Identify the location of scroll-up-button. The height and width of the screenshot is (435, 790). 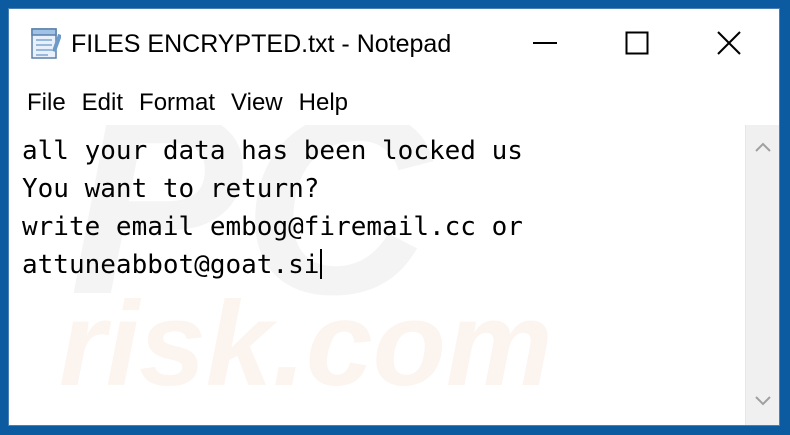
(762, 148).